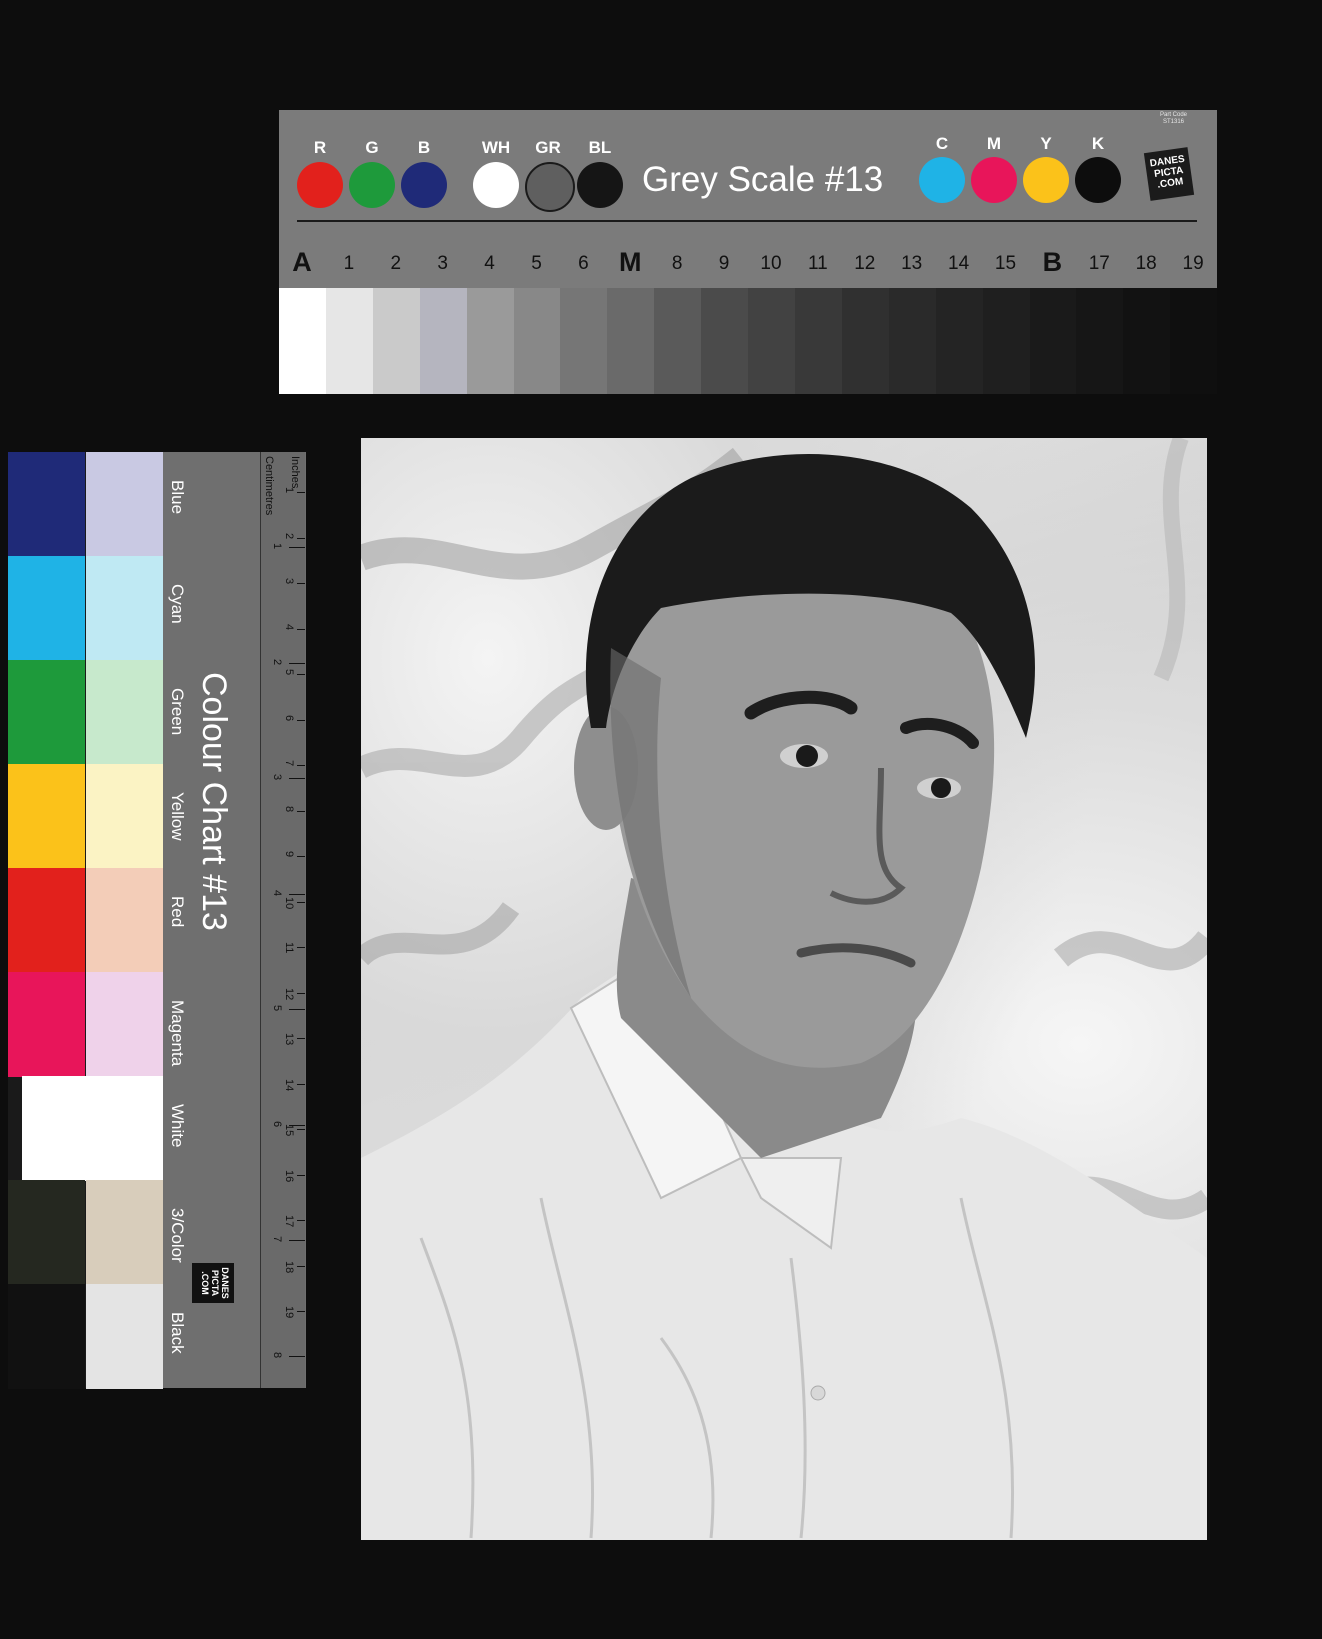 The height and width of the screenshot is (1639, 1322). Describe the element at coordinates (277, 1354) in the screenshot. I see `inch-mark: 8` at that location.